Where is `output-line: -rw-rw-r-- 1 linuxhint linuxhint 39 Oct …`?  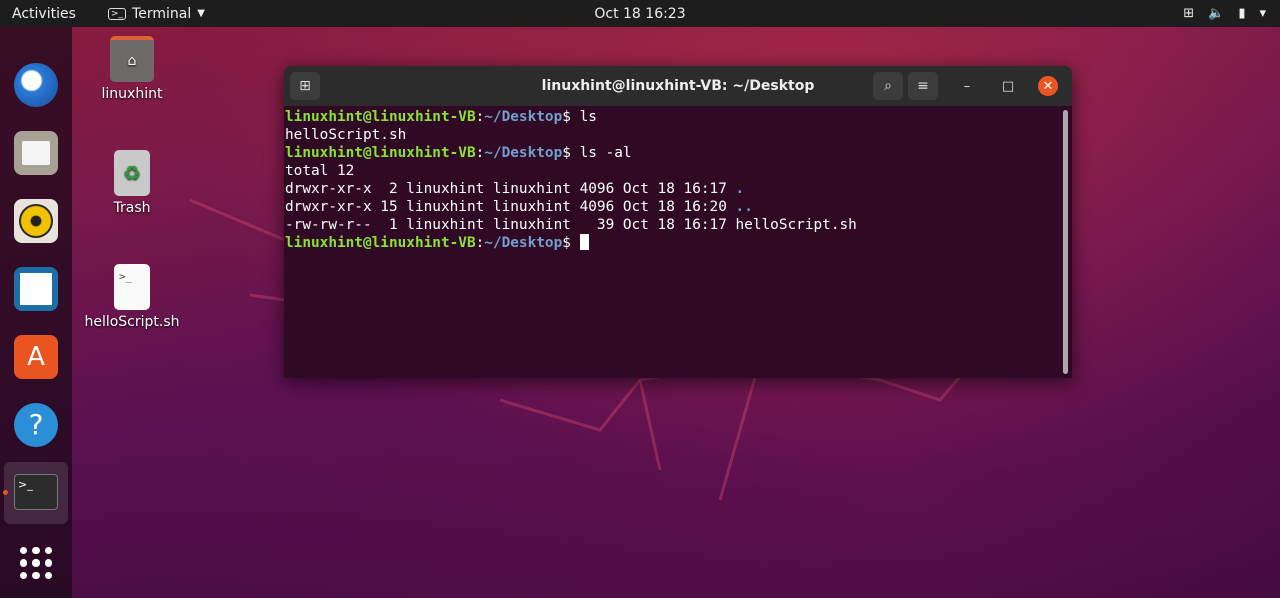
output-line: -rw-rw-r-- 1 linuxhint linuxhint 39 Oct … is located at coordinates (678, 225).